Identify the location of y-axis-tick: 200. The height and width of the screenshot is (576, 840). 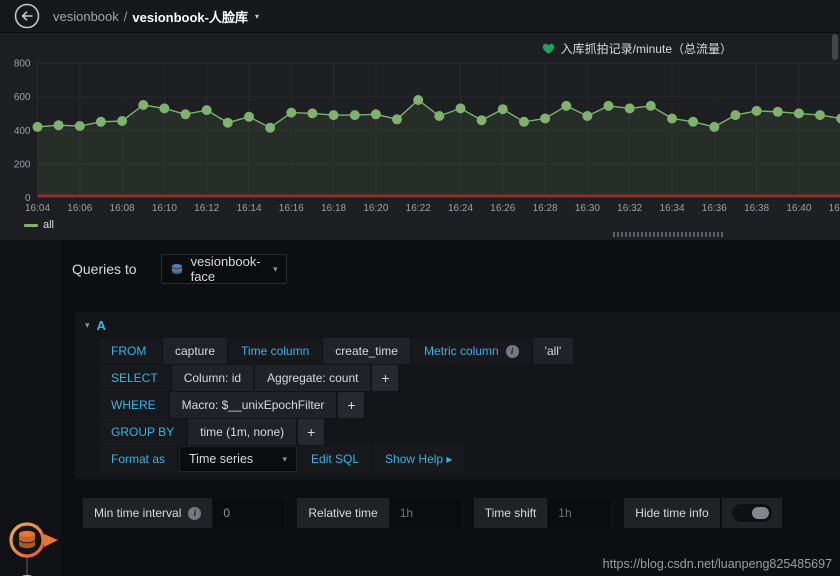
(22, 164).